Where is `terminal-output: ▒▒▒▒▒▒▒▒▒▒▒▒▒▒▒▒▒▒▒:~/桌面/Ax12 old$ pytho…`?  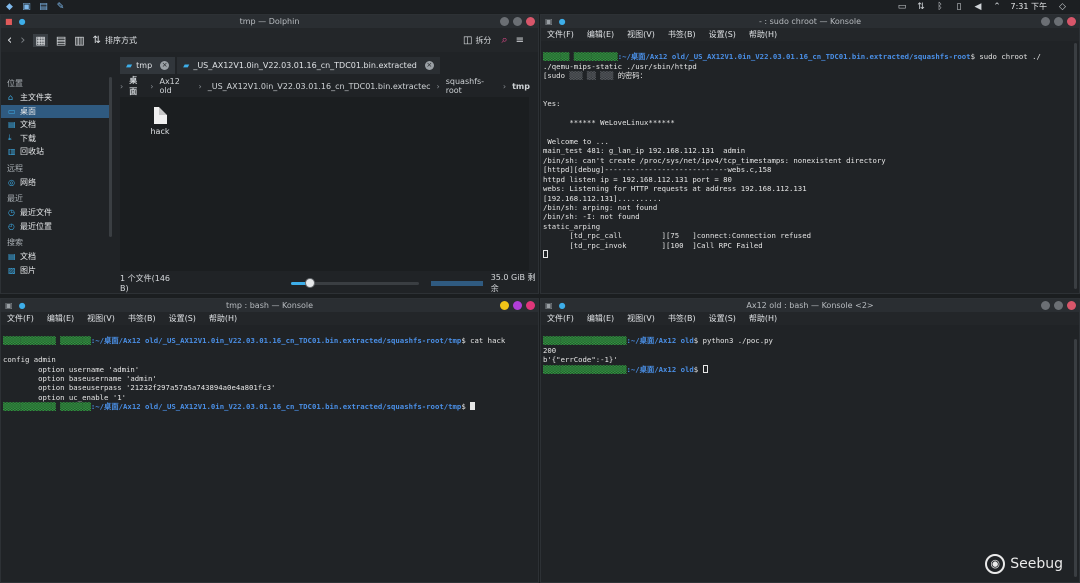 terminal-output: ▒▒▒▒▒▒▒▒▒▒▒▒▒▒▒▒▒▒▒:~/桌面/Ax12 old$ pytho… is located at coordinates (810, 350).